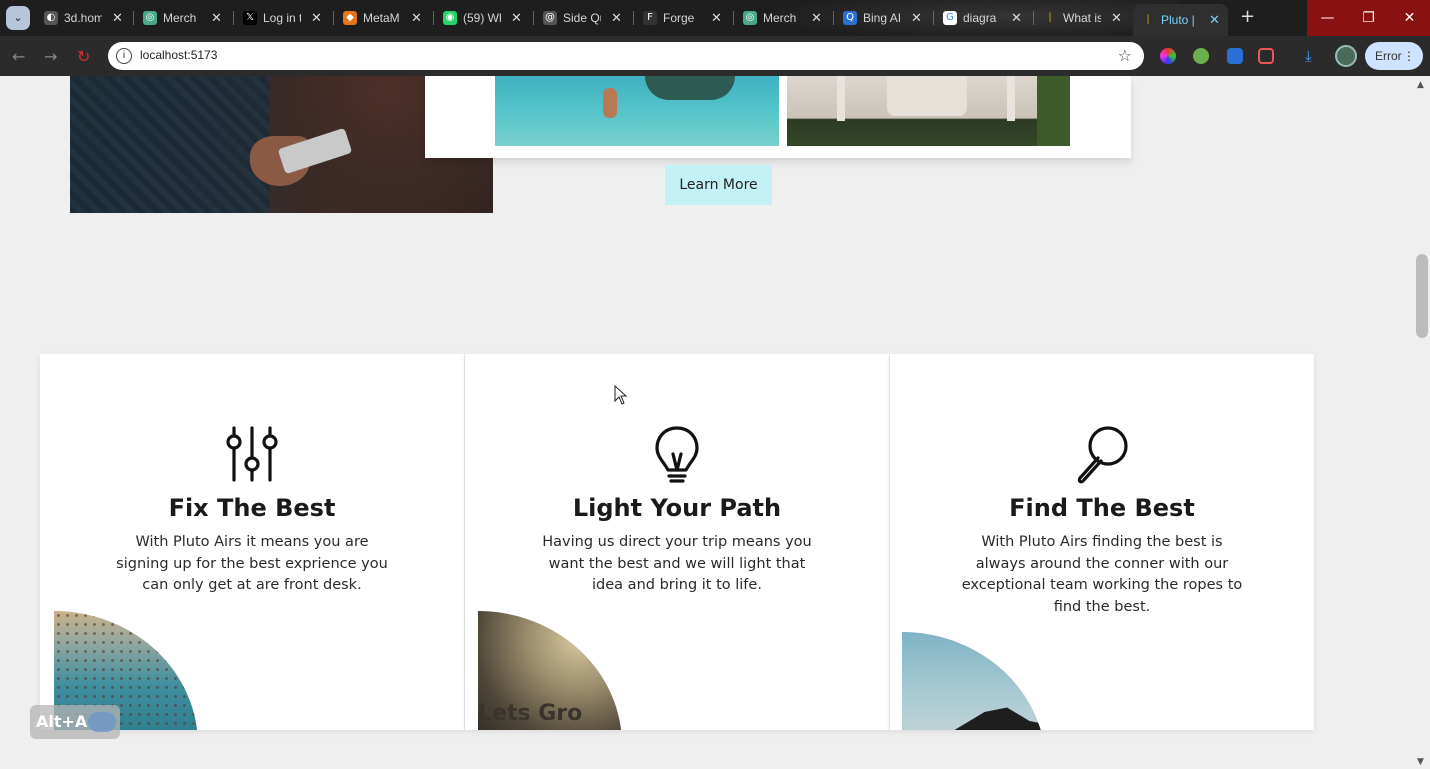 This screenshot has height=769, width=1430. Describe the element at coordinates (621, 395) in the screenshot. I see `mouse-cursor-icon` at that location.